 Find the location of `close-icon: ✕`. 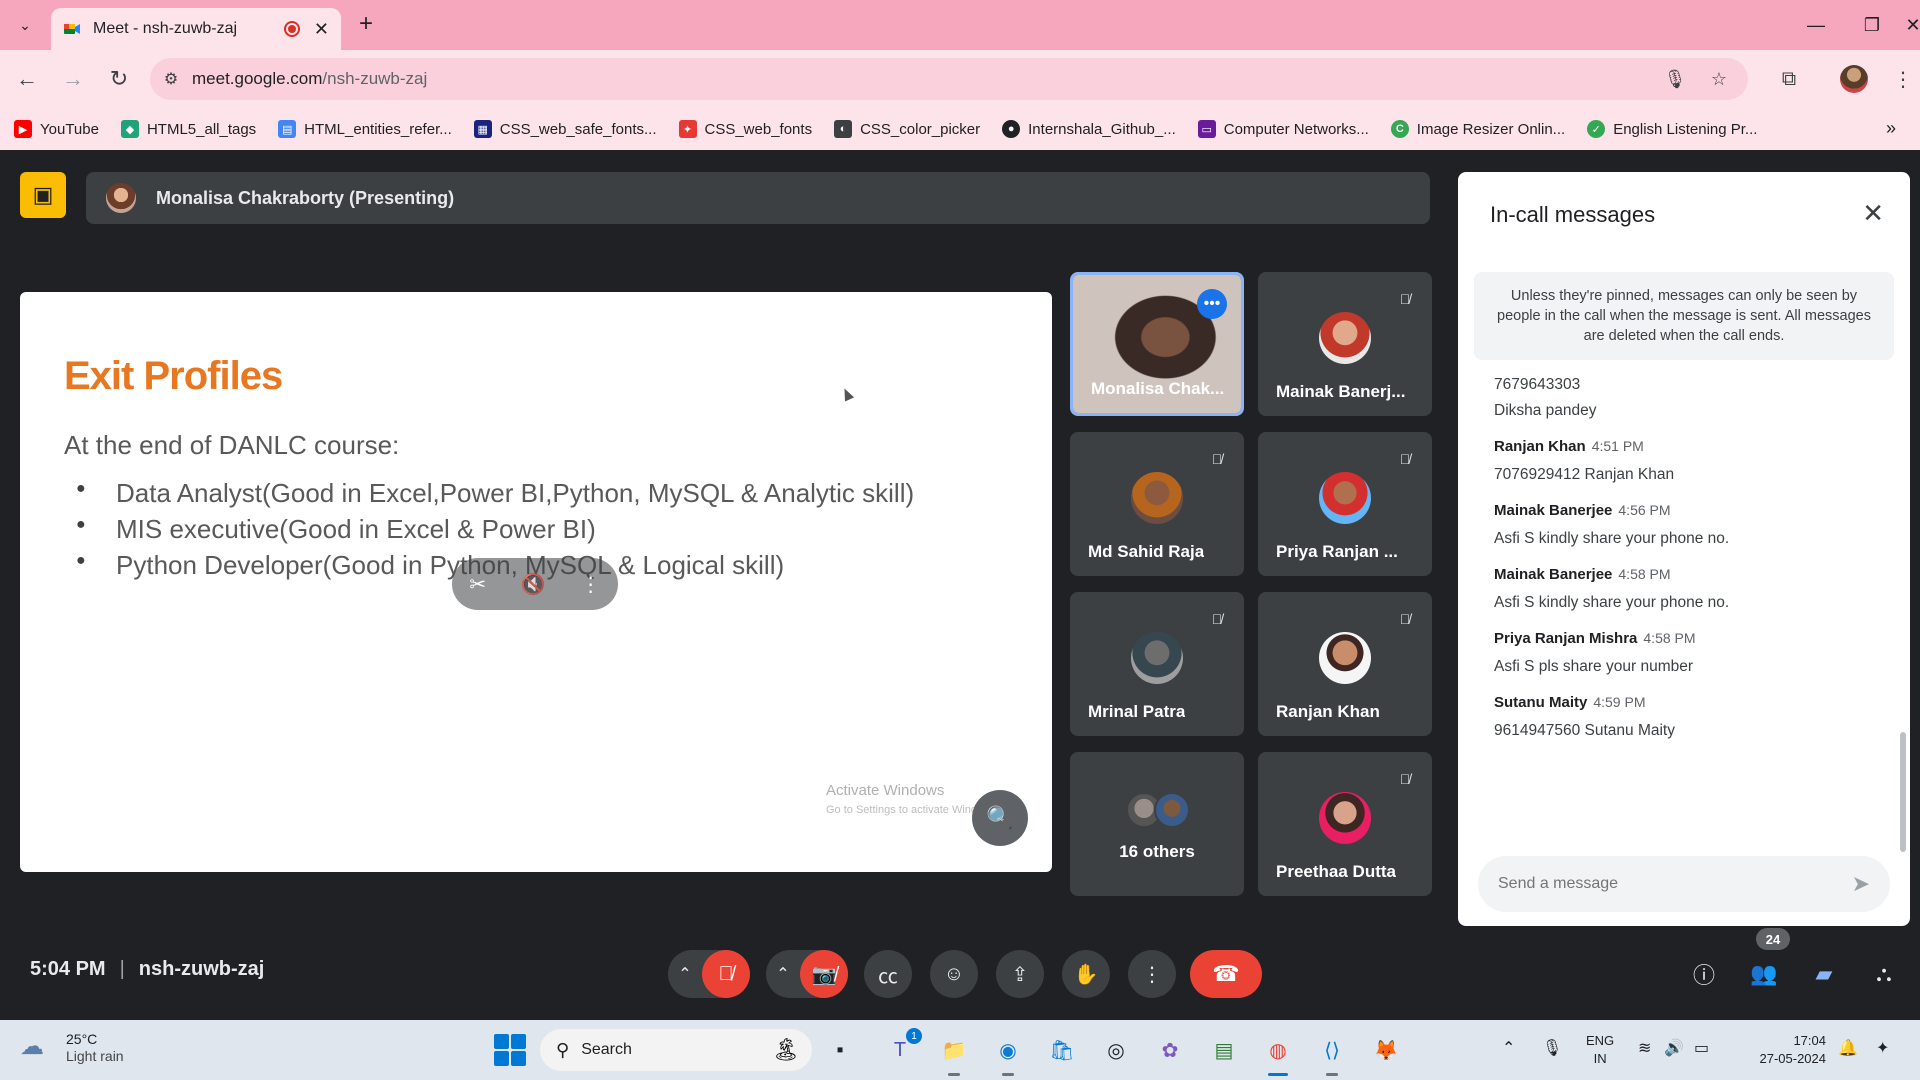

close-icon: ✕ is located at coordinates (1873, 213).